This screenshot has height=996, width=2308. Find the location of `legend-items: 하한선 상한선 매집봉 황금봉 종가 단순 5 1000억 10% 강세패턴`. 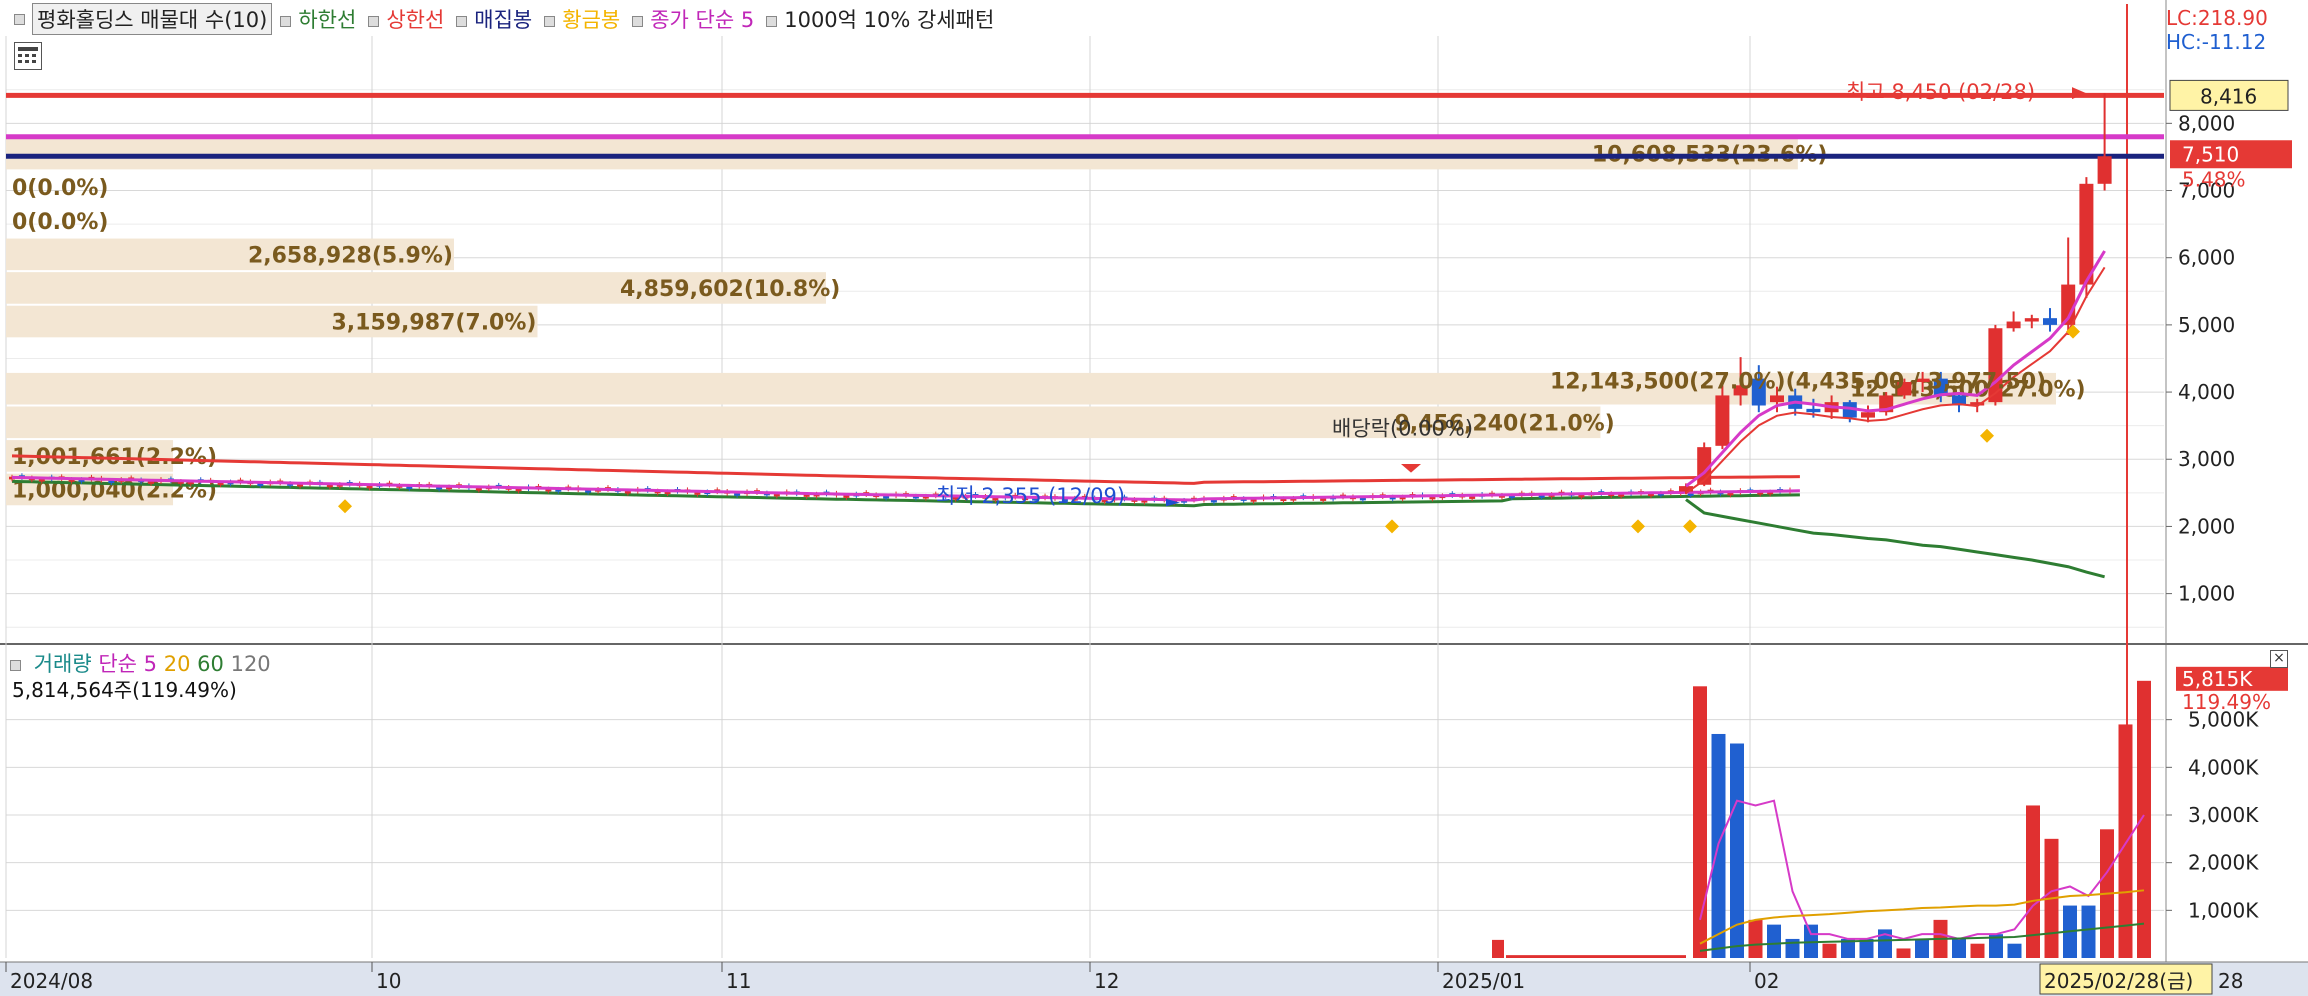

legend-items: 하한선 상한선 매집봉 황금봉 종가 단순 5 1000억 10% 강세패턴 is located at coordinates (635, 19).